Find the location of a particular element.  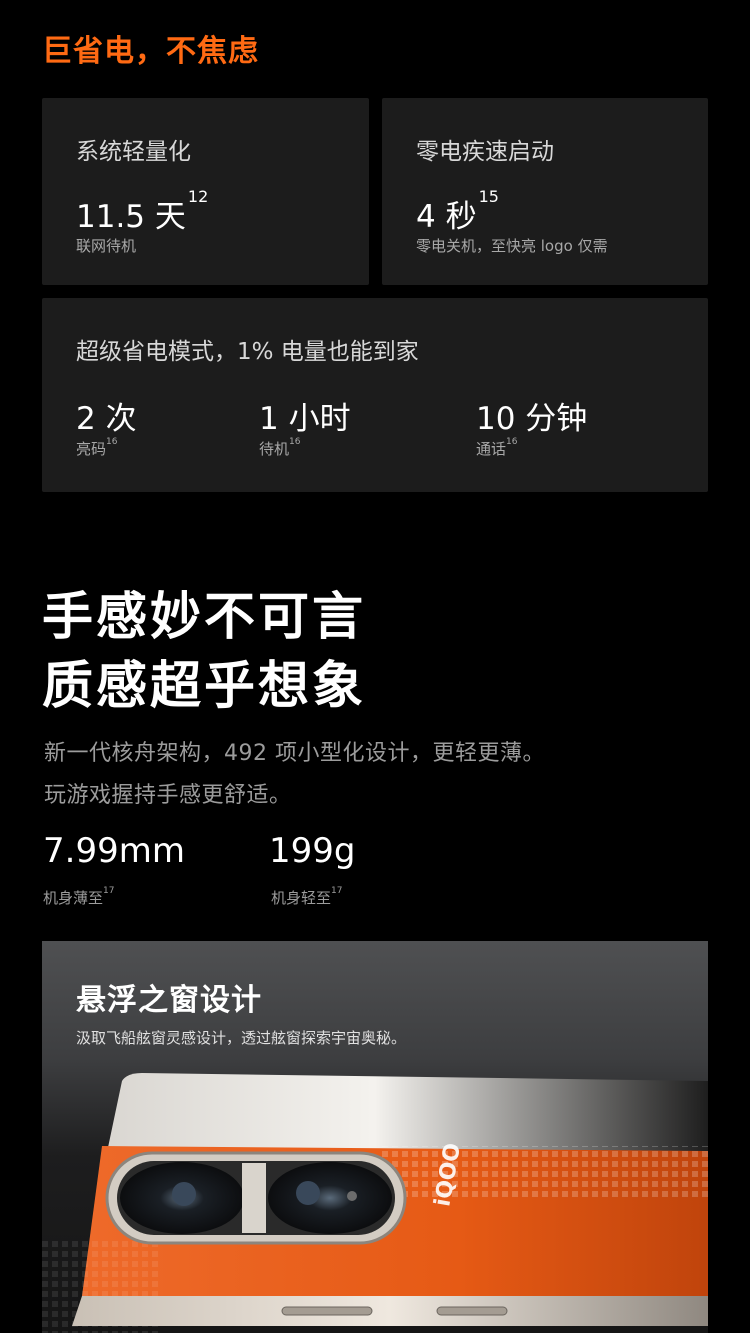

footnote-mark: 15 is located at coordinates (488, 196).